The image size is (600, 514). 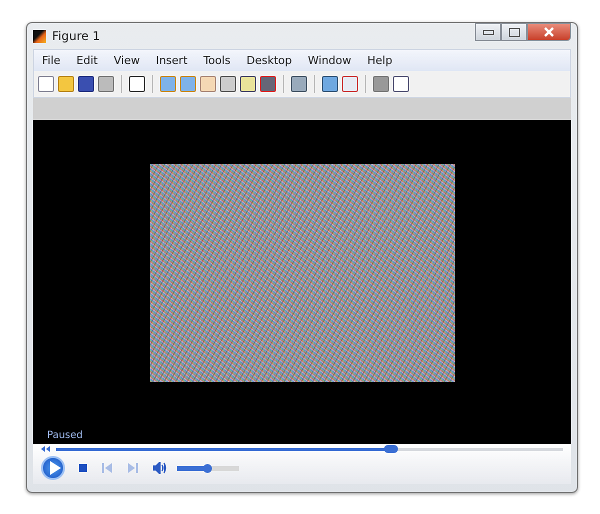 What do you see at coordinates (45, 449) in the screenshot?
I see `rewind-icon` at bounding box center [45, 449].